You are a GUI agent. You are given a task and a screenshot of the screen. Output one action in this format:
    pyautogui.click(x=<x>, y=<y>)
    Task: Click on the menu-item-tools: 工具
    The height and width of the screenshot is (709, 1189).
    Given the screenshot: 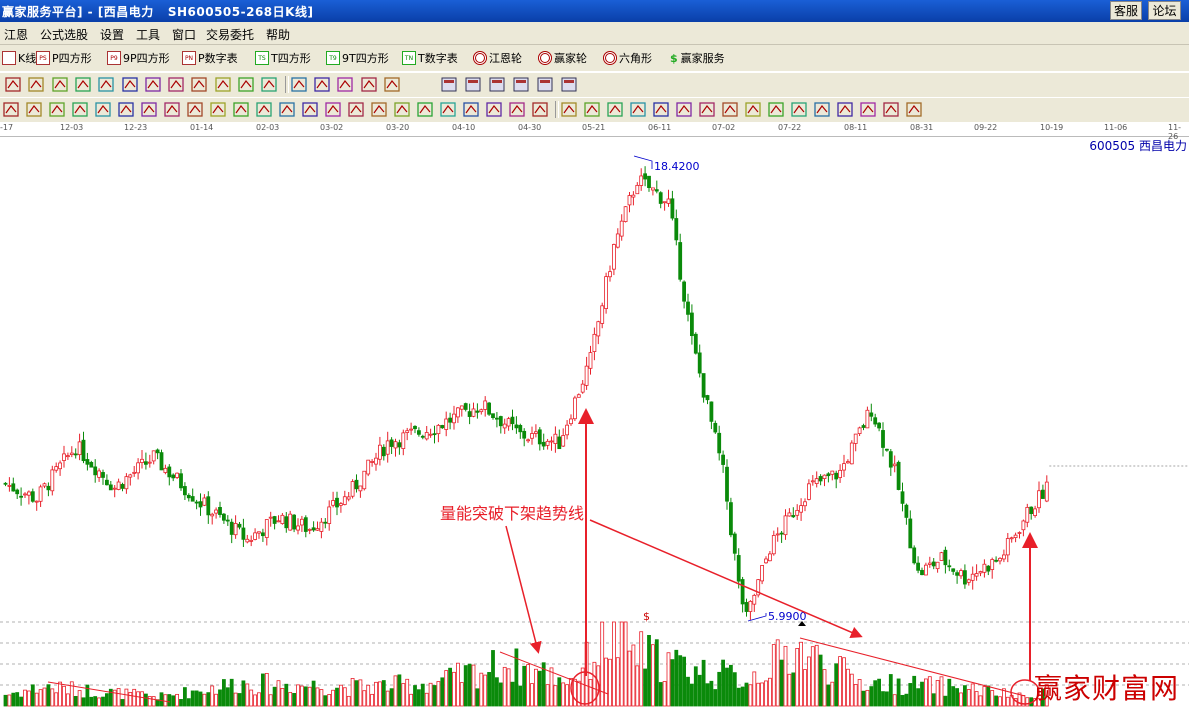 What is the action you would take?
    pyautogui.click(x=148, y=34)
    